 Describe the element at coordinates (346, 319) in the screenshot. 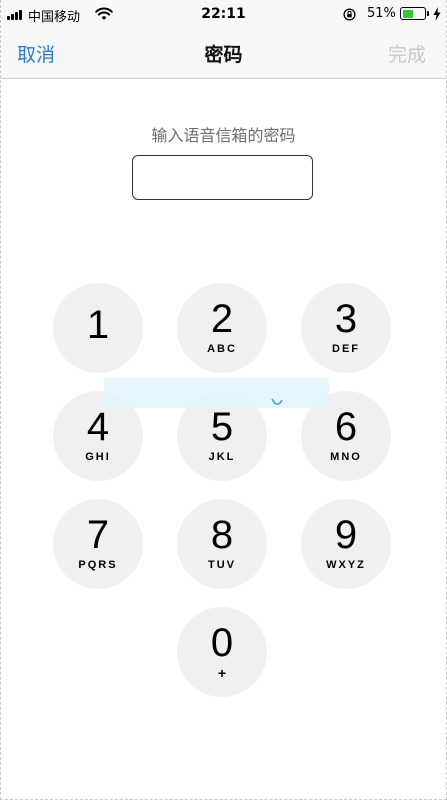

I see `key-digit: 3` at that location.